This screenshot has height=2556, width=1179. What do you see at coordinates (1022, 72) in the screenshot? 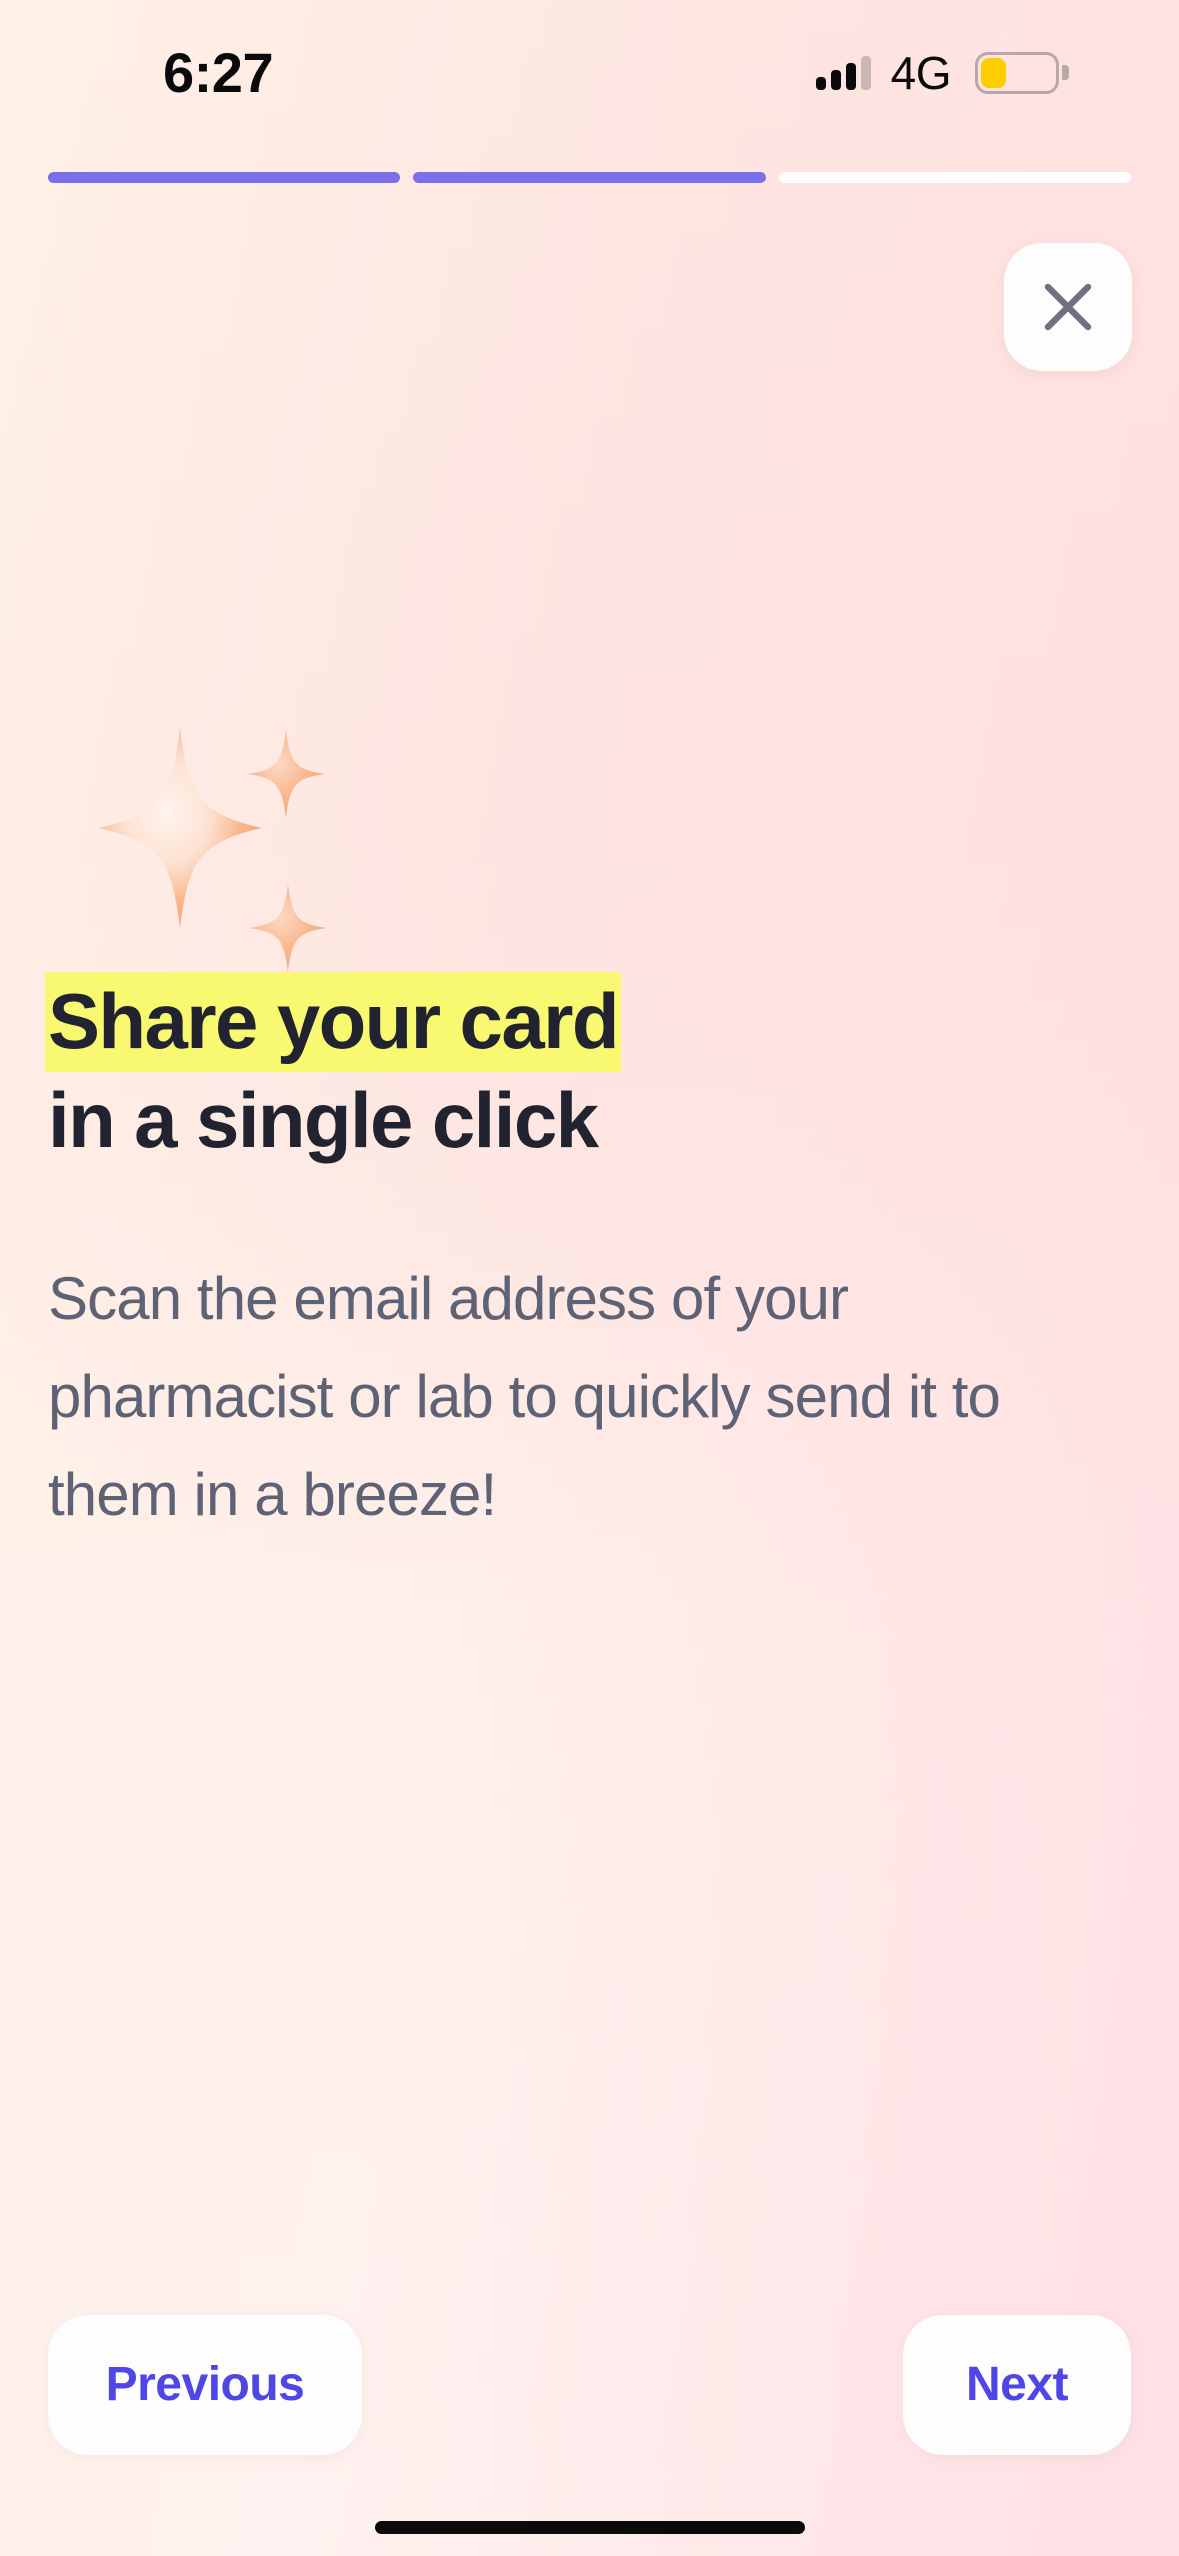
I see `battery-low-icon` at bounding box center [1022, 72].